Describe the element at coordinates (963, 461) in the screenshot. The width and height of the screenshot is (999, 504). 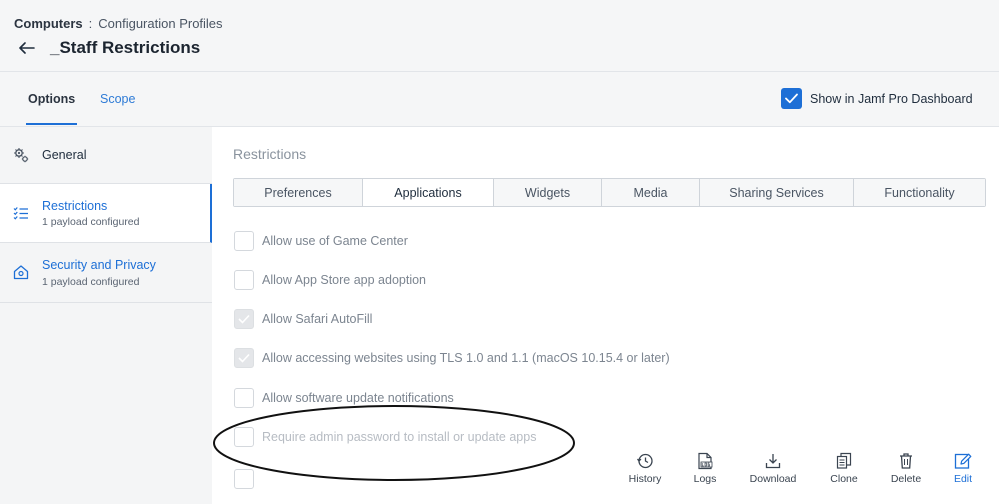
I see `edit-icon` at that location.